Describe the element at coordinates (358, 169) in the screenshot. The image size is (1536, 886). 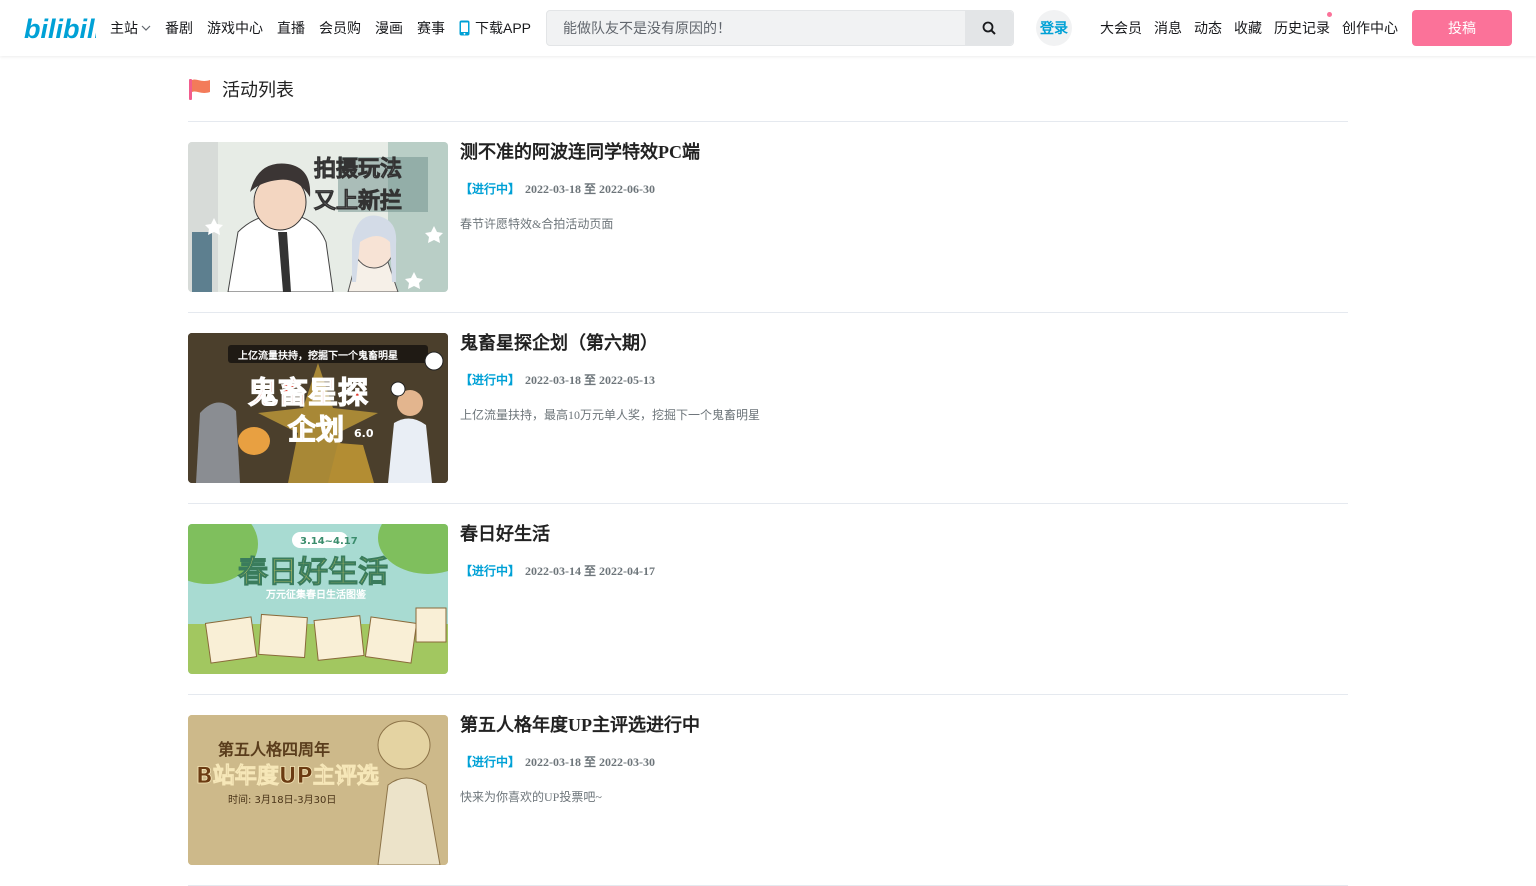
I see `svg-text: 拍摄玩法` at that location.